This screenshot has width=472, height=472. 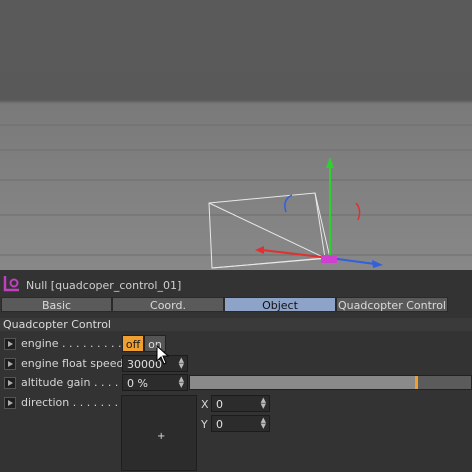 What do you see at coordinates (204, 424) in the screenshot?
I see `direction-y-label: Y` at bounding box center [204, 424].